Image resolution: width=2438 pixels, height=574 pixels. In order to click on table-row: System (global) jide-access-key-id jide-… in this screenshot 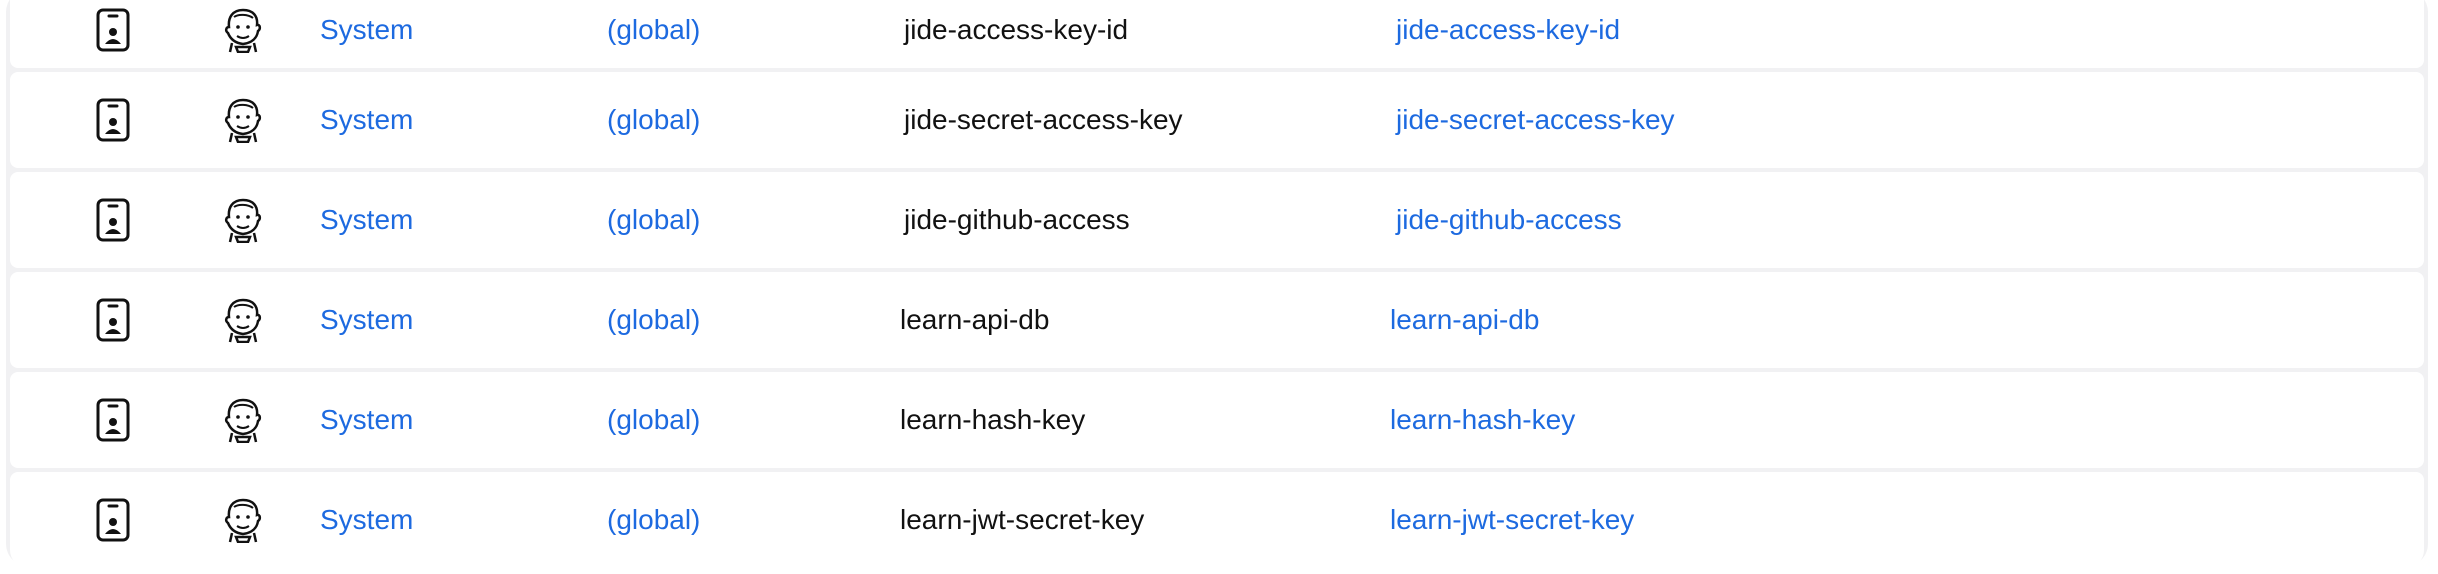, I will do `click(1217, 34)`.